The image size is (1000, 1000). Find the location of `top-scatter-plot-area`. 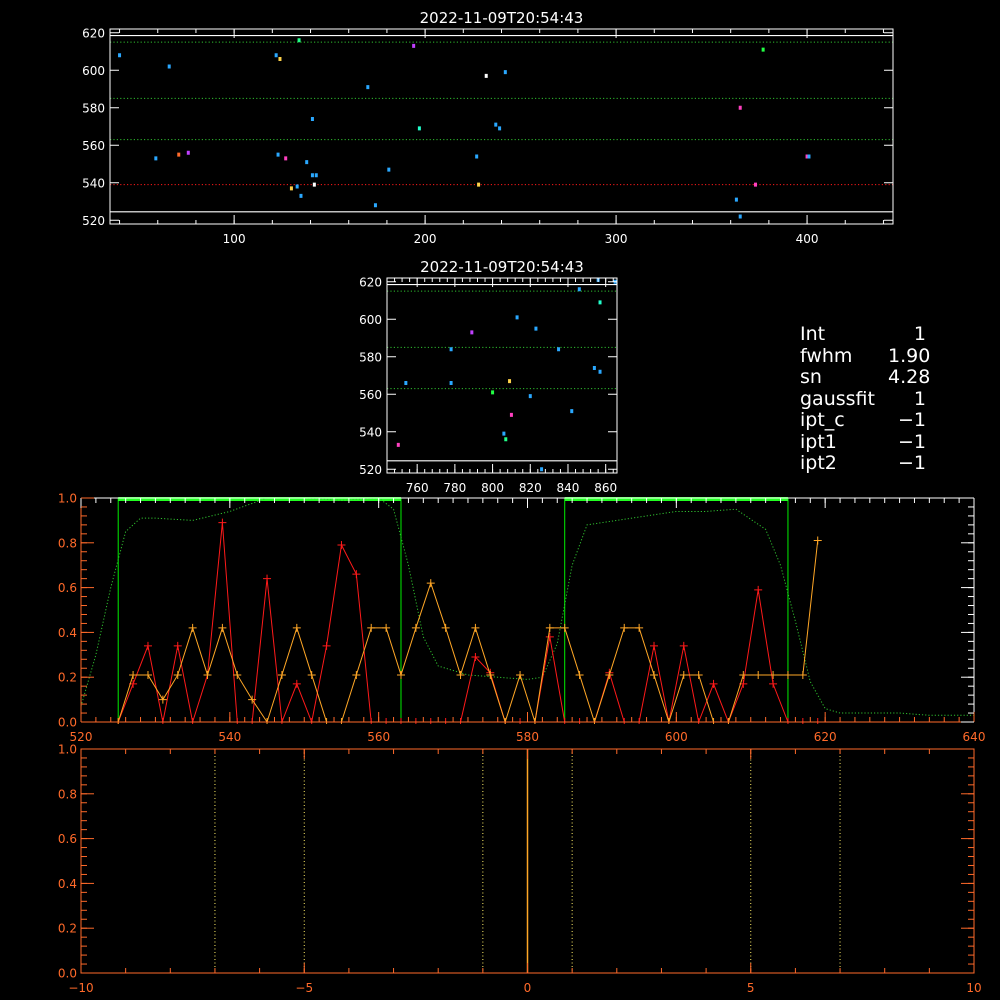

top-scatter-plot-area is located at coordinates (501, 126).